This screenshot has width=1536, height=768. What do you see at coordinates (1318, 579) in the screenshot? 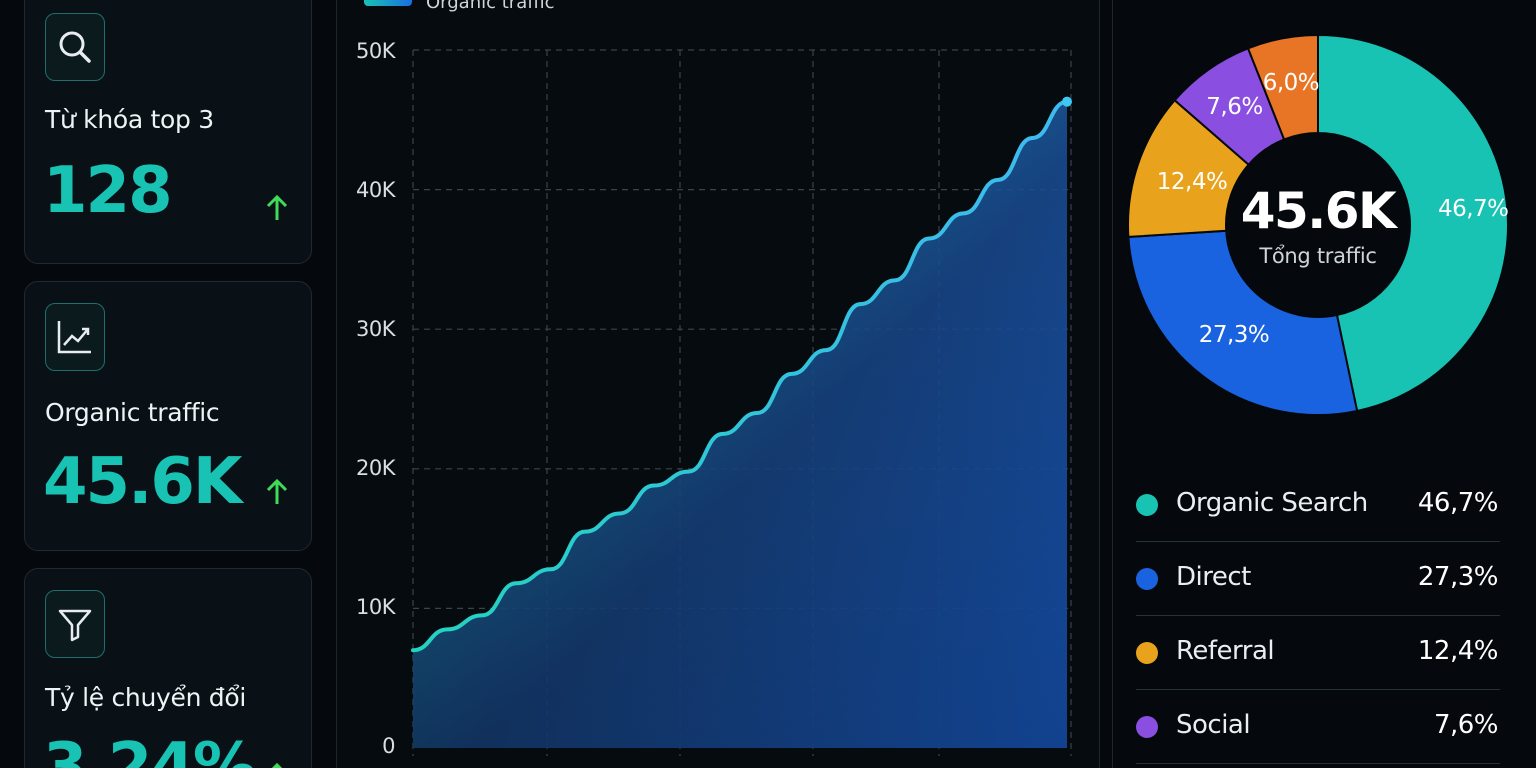
I see `source-row-direct: Direct 27,3%` at bounding box center [1318, 579].